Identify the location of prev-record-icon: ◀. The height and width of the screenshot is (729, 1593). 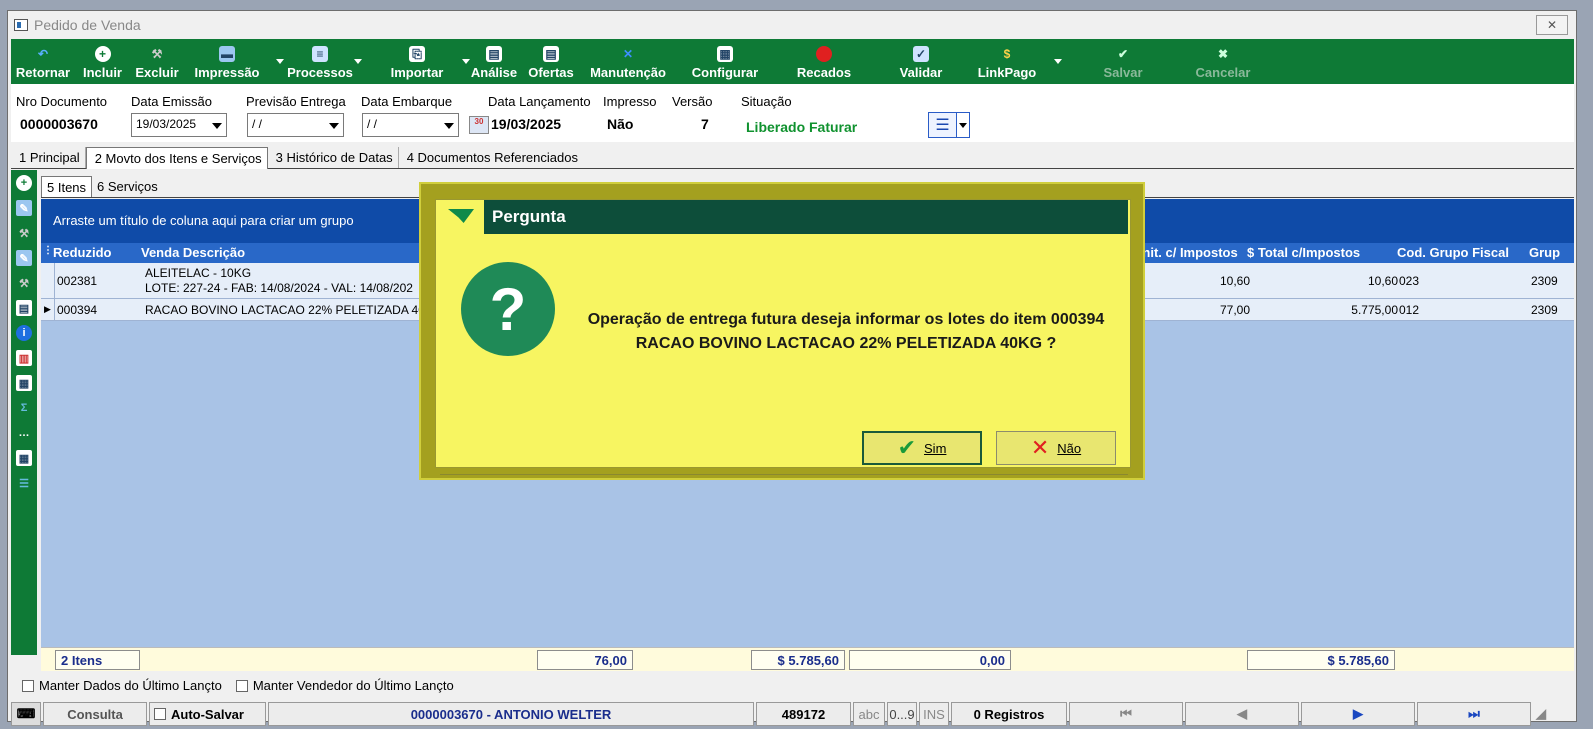
(1242, 714).